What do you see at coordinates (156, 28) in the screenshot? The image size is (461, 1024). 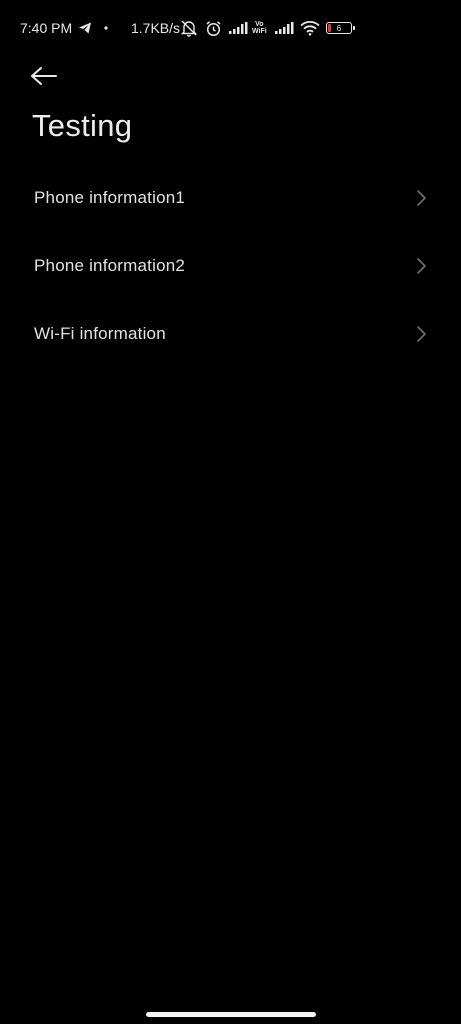 I see `network-speed: 1.7KB/s` at bounding box center [156, 28].